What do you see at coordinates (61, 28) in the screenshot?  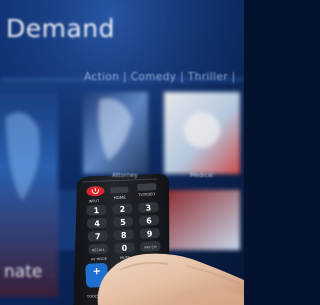 I see `tv-heading: Demand` at bounding box center [61, 28].